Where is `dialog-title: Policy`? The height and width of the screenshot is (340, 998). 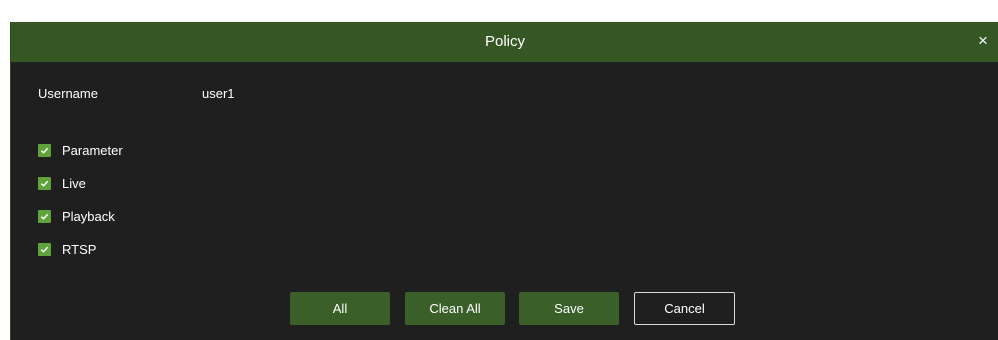
dialog-title: Policy is located at coordinates (504, 41).